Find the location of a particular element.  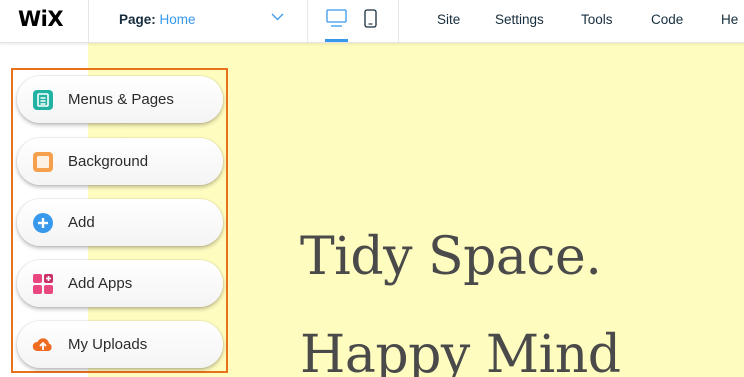

background-icon is located at coordinates (43, 162).